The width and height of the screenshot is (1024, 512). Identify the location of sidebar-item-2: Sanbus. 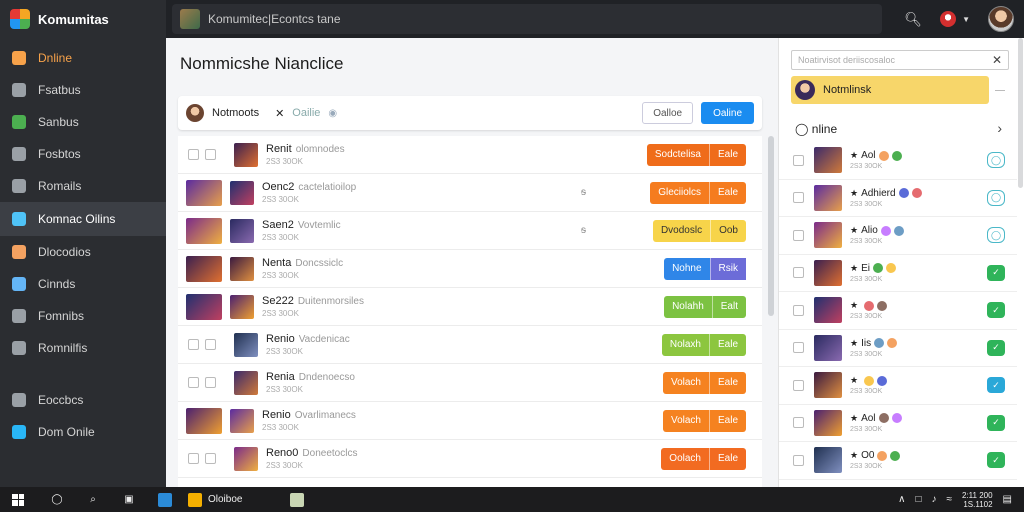
(83, 122).